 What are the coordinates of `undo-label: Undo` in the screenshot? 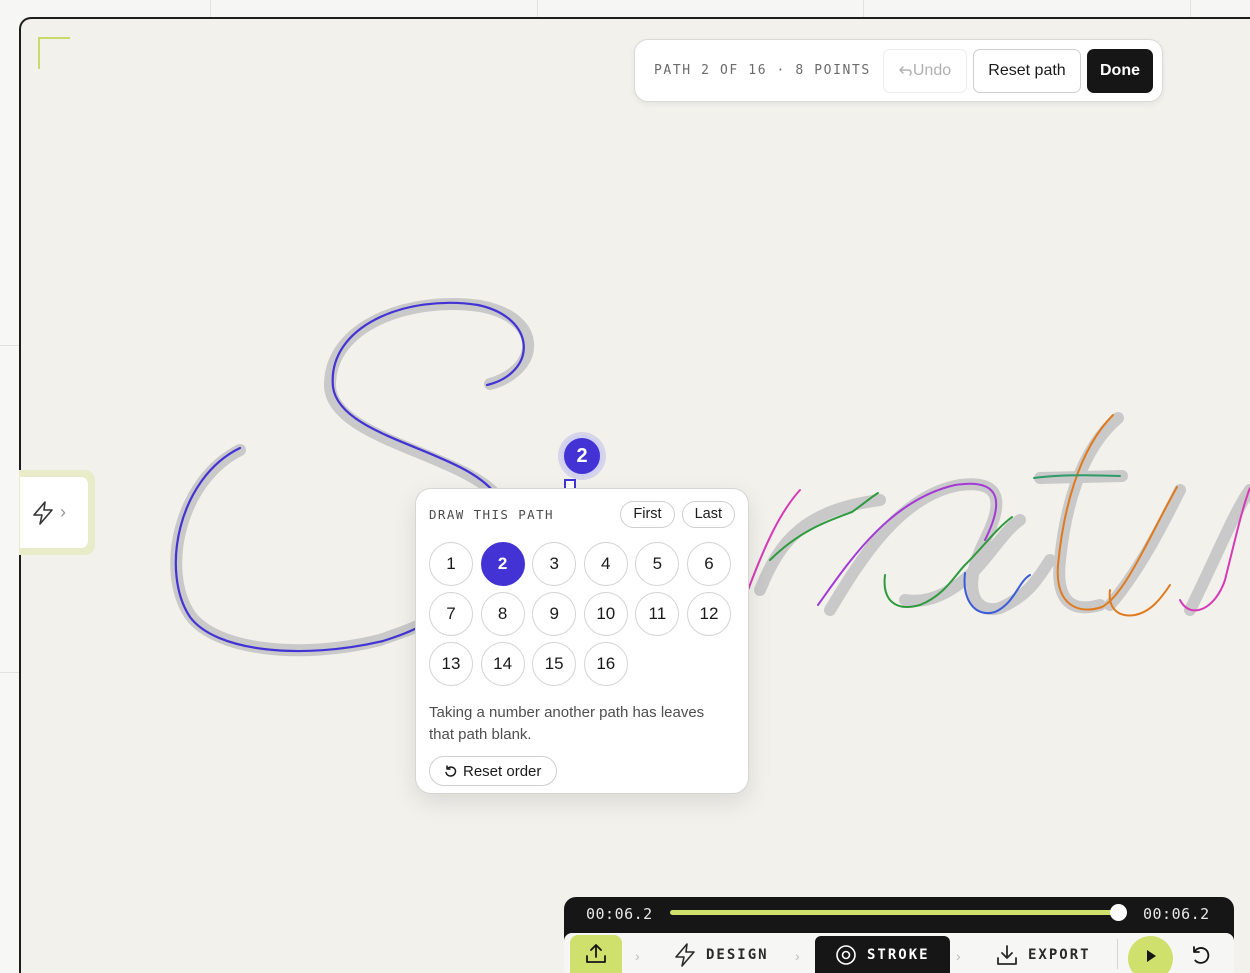 It's located at (932, 70).